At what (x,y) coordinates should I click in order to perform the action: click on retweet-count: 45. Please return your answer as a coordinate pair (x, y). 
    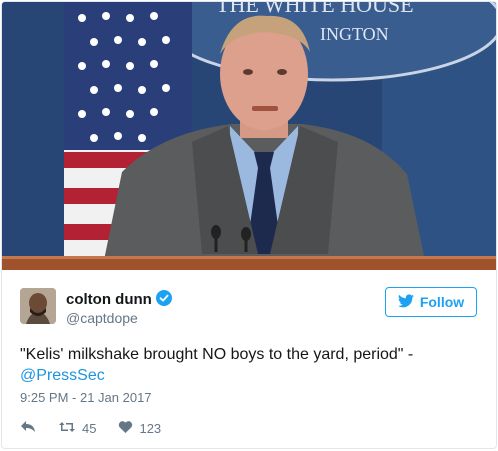
    Looking at the image, I should click on (89, 428).